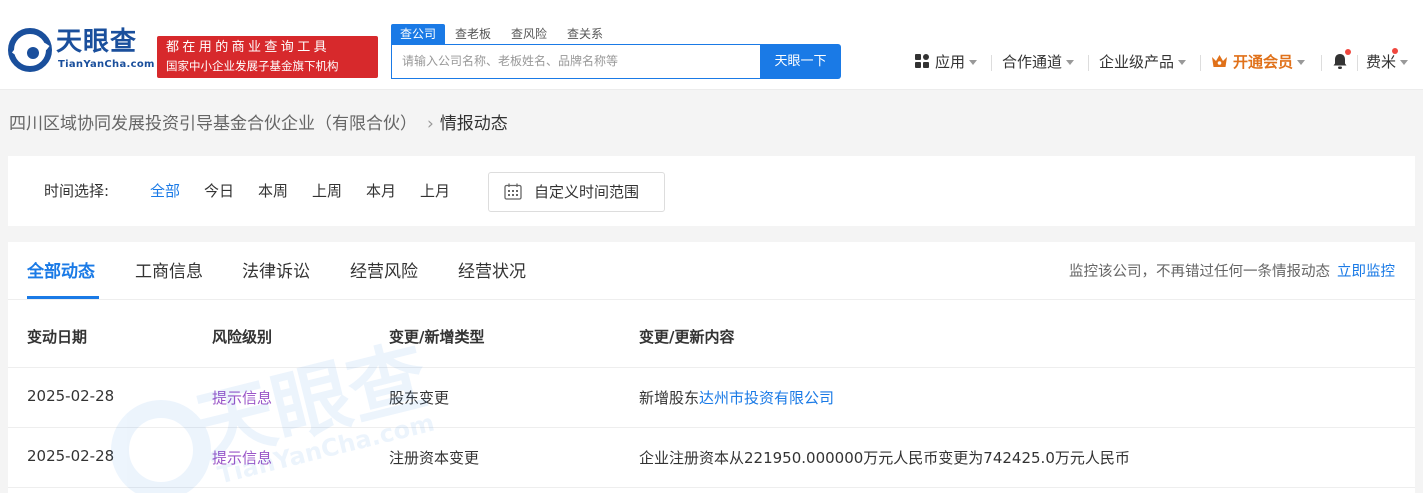  I want to click on chevron-right-icon: ›, so click(430, 124).